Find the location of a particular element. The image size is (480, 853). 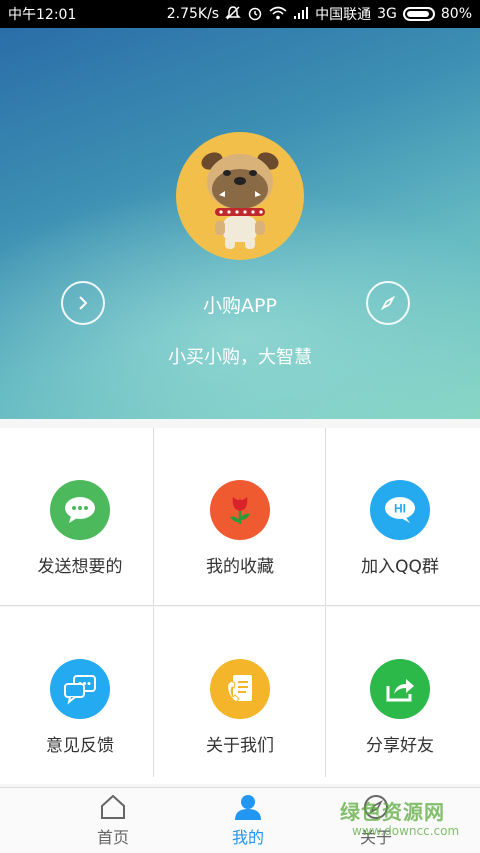

feedback-chat-icon is located at coordinates (80, 689).